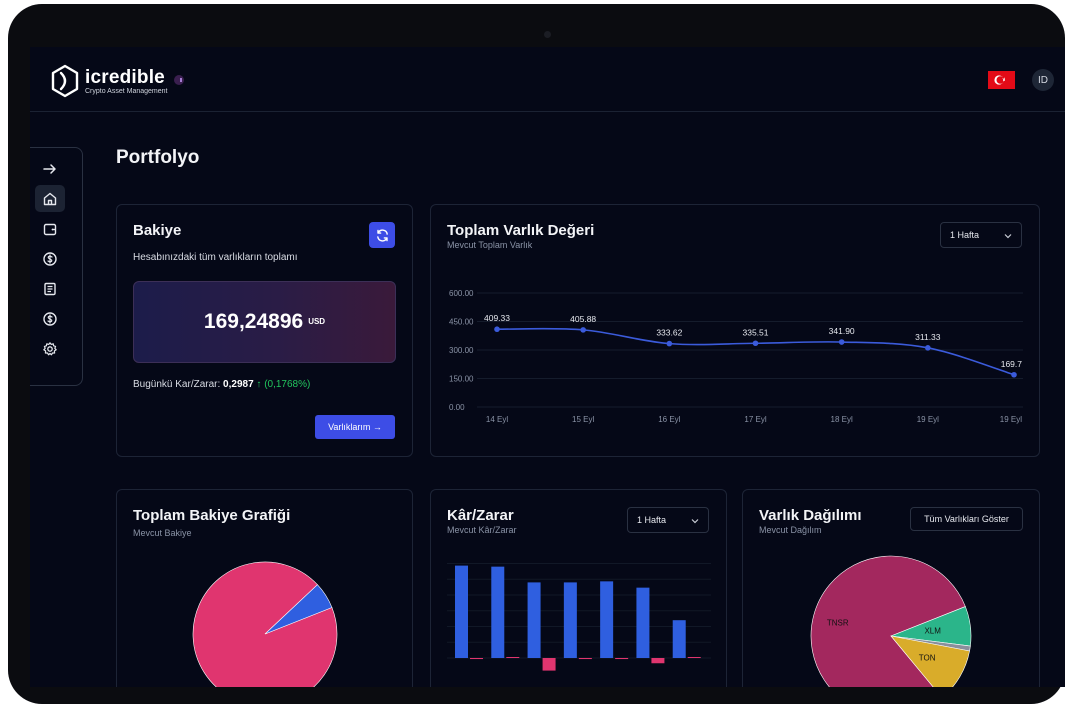 This screenshot has width=1065, height=704. Describe the element at coordinates (457, 407) in the screenshot. I see `y-tick-label: 0.00` at that location.